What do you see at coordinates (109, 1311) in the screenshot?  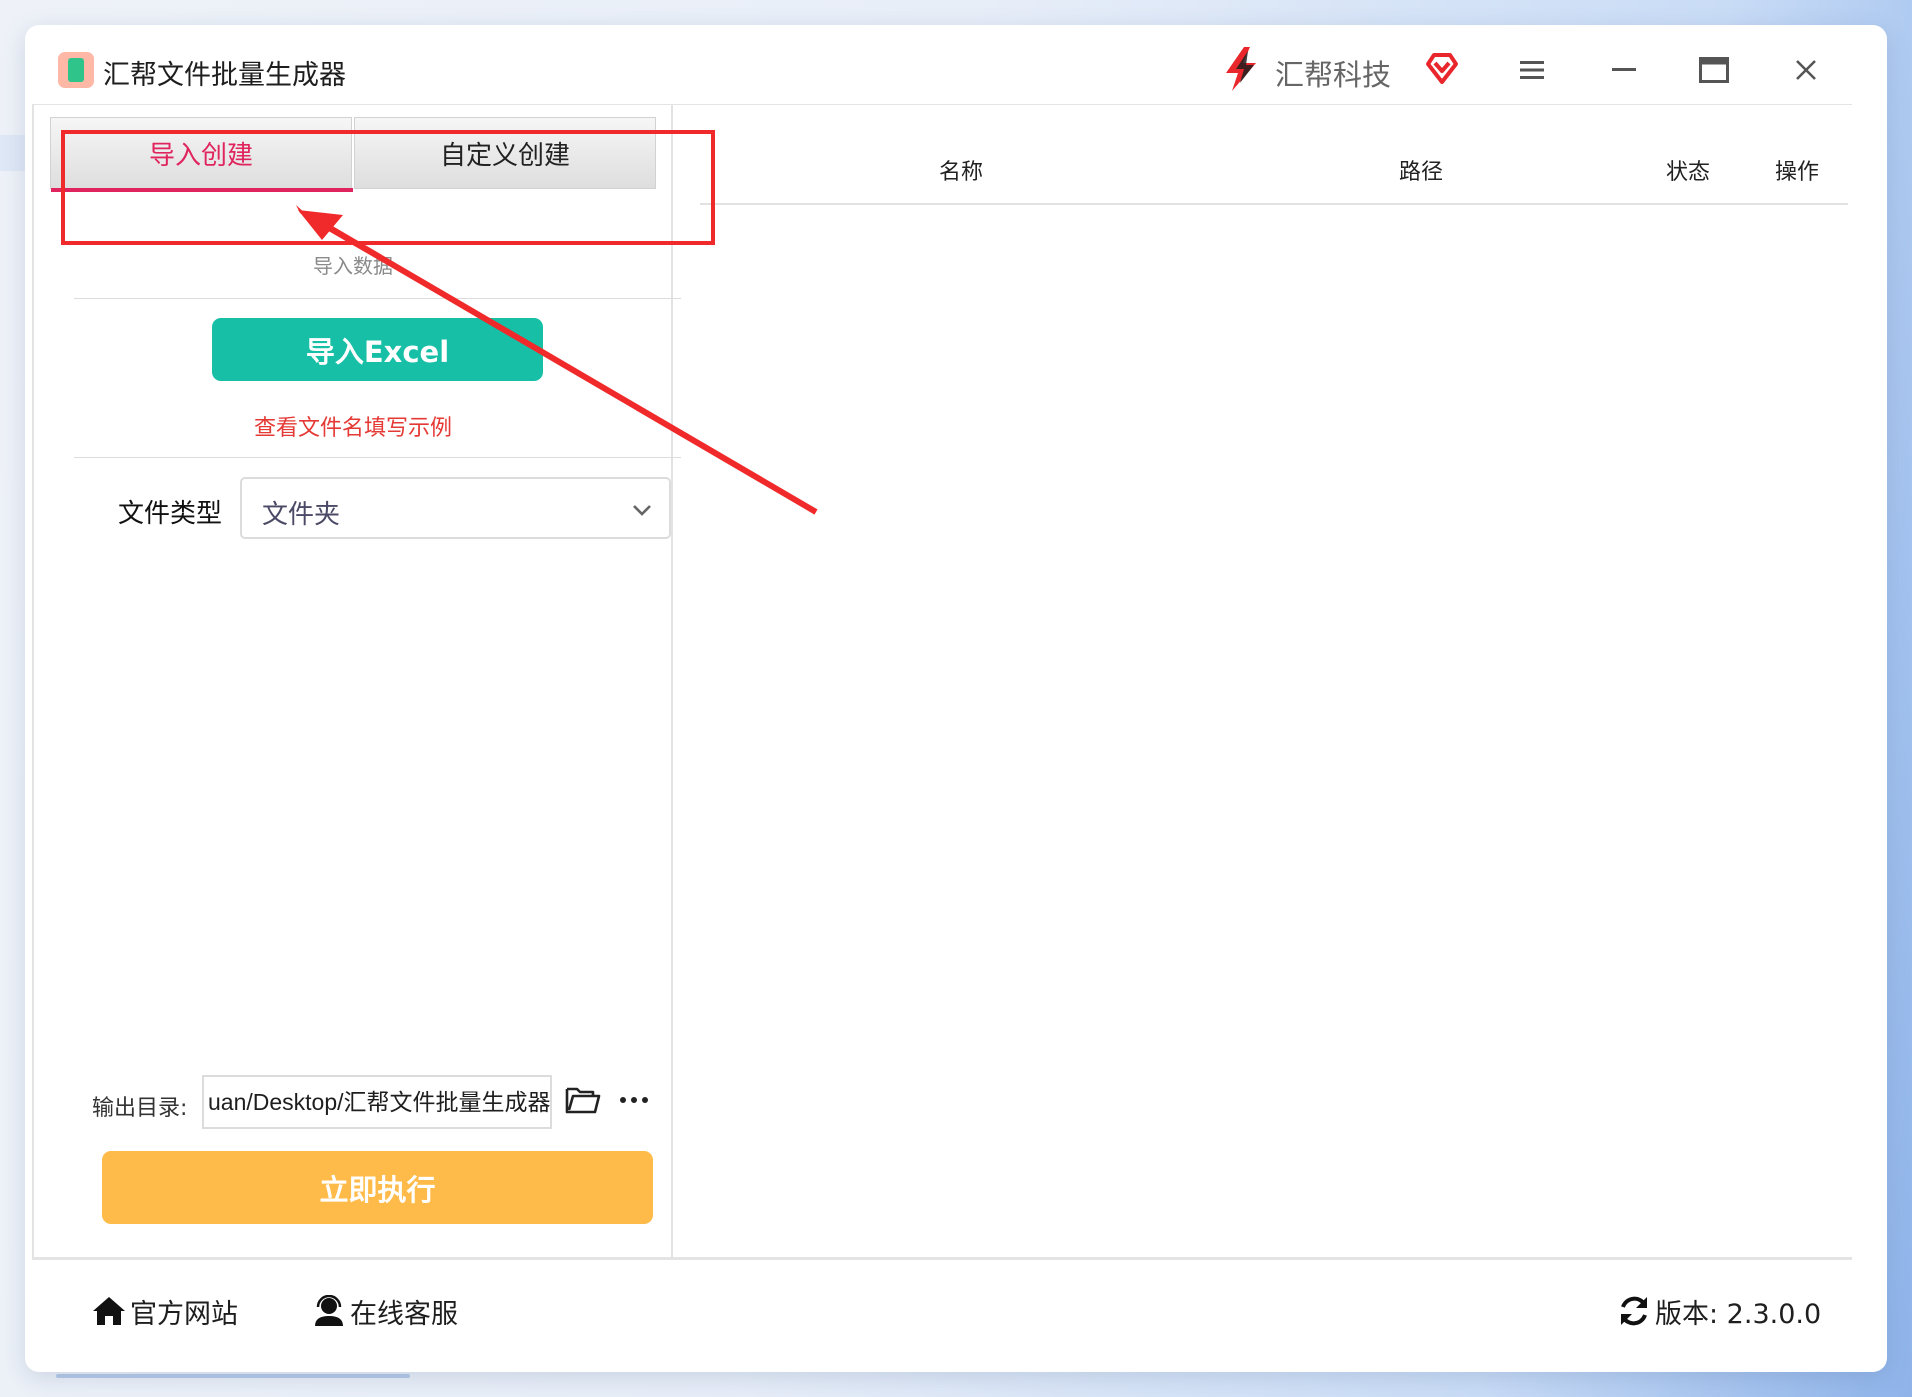 I see `home-icon` at bounding box center [109, 1311].